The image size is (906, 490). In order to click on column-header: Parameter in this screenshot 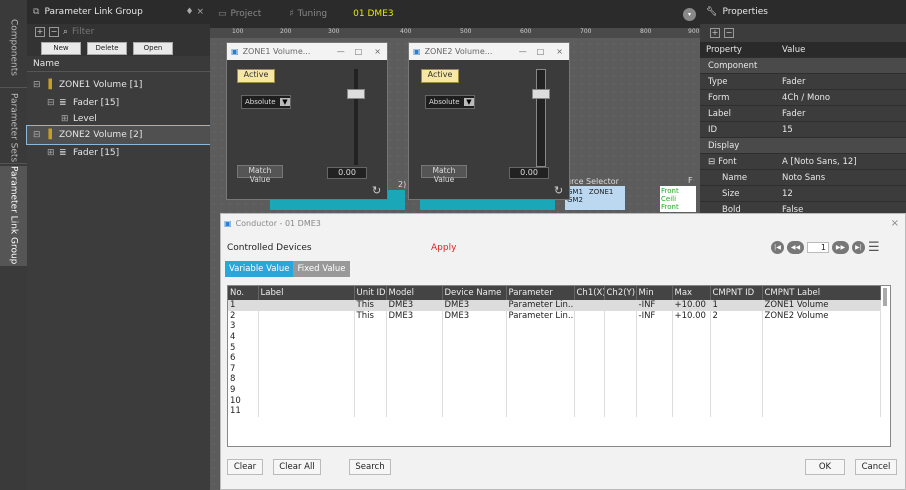, I will do `click(540, 293)`.